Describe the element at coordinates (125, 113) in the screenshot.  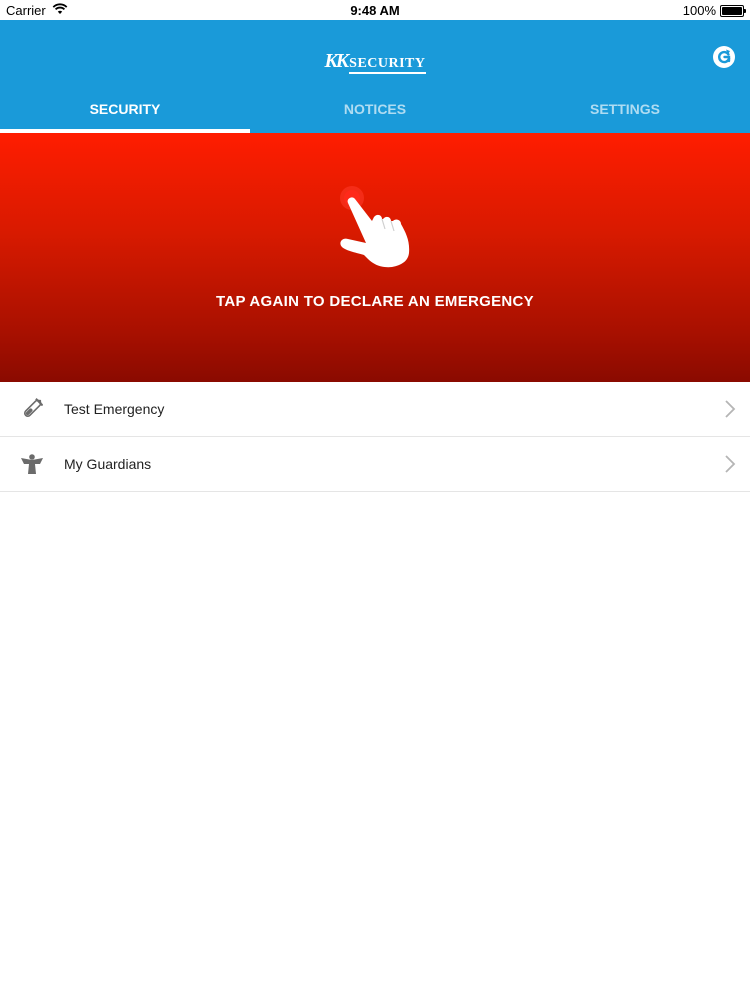
I see `tab-security: SECURITY` at that location.